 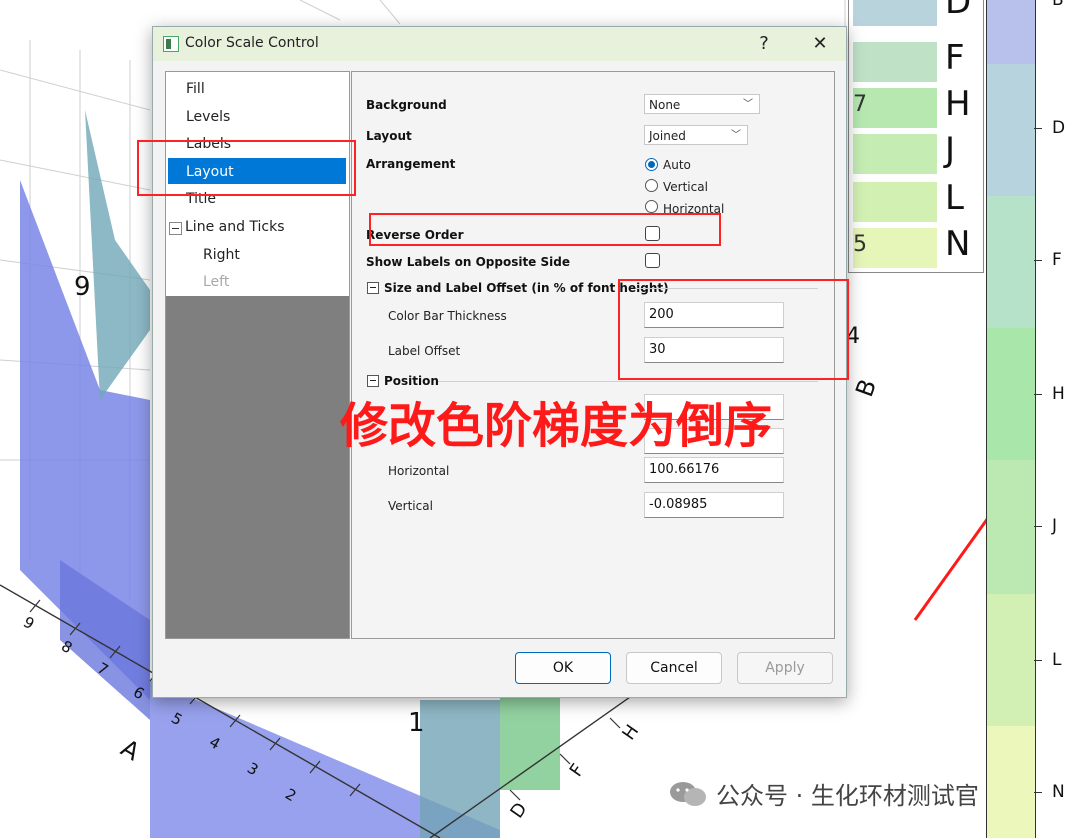 What do you see at coordinates (651, 206) in the screenshot?
I see `arrangement-horizontal-radio` at bounding box center [651, 206].